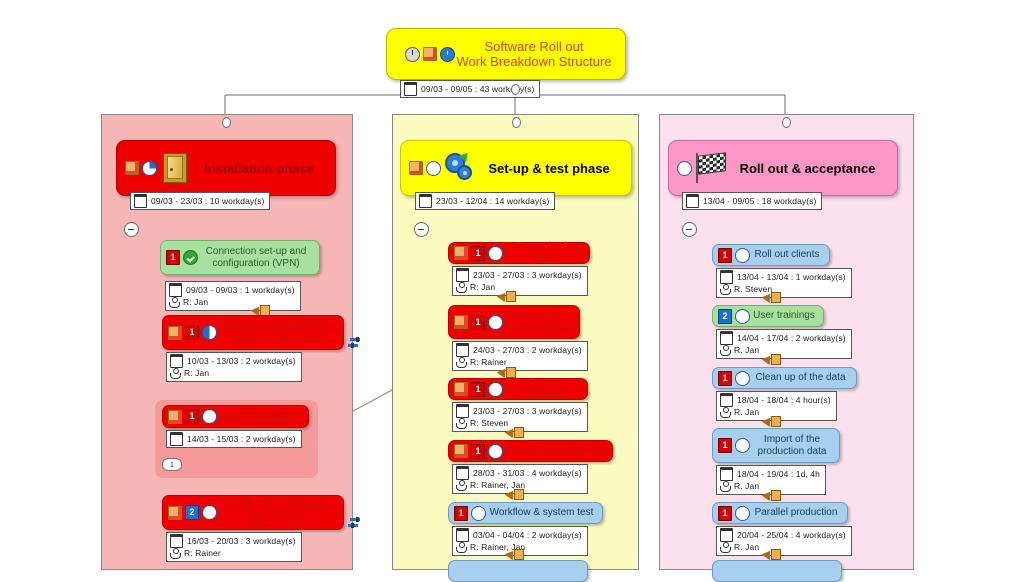 Image resolution: width=1012 pixels, height=582 pixels. What do you see at coordinates (689, 229) in the screenshot?
I see `collapse-button-rollout` at bounding box center [689, 229].